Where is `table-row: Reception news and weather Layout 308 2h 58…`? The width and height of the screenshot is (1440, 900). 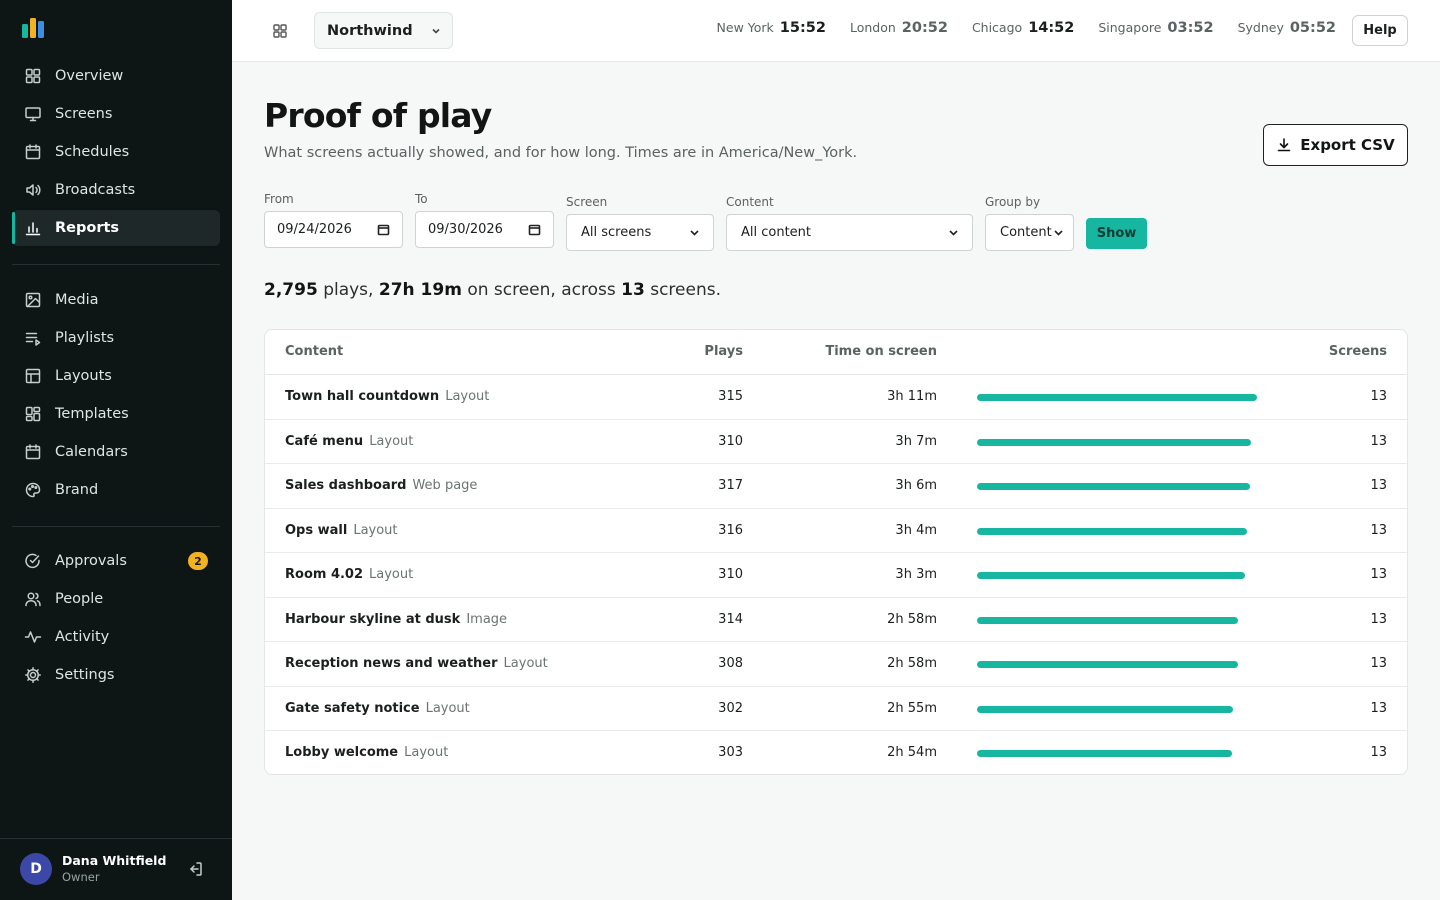
table-row: Reception news and weather Layout 308 2h 58… is located at coordinates (836, 664).